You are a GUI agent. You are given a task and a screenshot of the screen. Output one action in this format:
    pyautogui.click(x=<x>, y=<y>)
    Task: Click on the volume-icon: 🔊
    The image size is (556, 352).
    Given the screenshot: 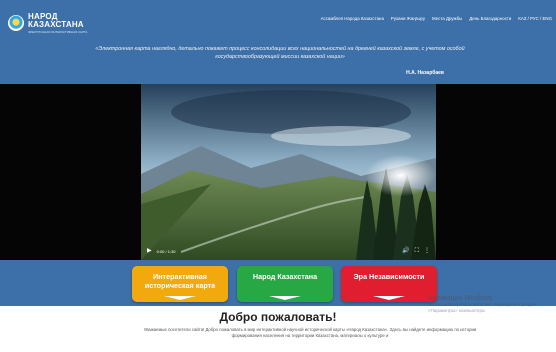 What is the action you would take?
    pyautogui.click(x=405, y=251)
    